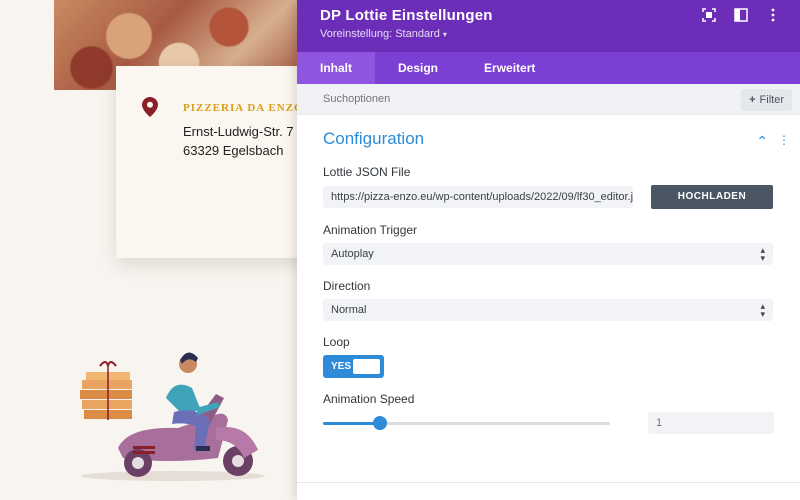 Image resolution: width=800 pixels, height=500 pixels. What do you see at coordinates (150, 107) in the screenshot?
I see `map-pin-icon` at bounding box center [150, 107].